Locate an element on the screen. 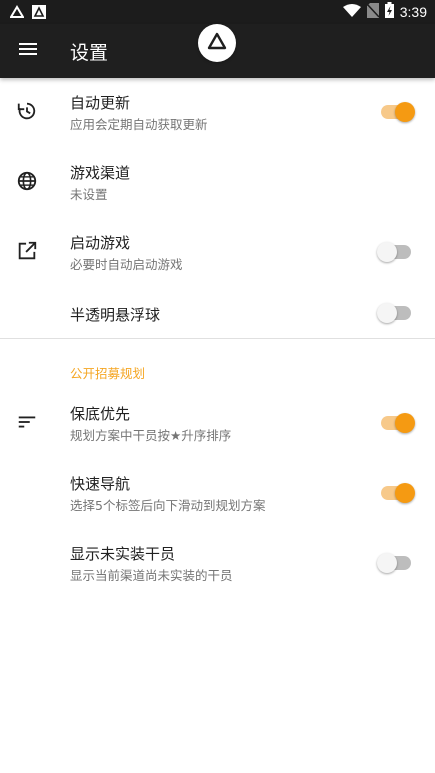 This screenshot has height=773, width=435. quick-nav-toggle is located at coordinates (397, 493).